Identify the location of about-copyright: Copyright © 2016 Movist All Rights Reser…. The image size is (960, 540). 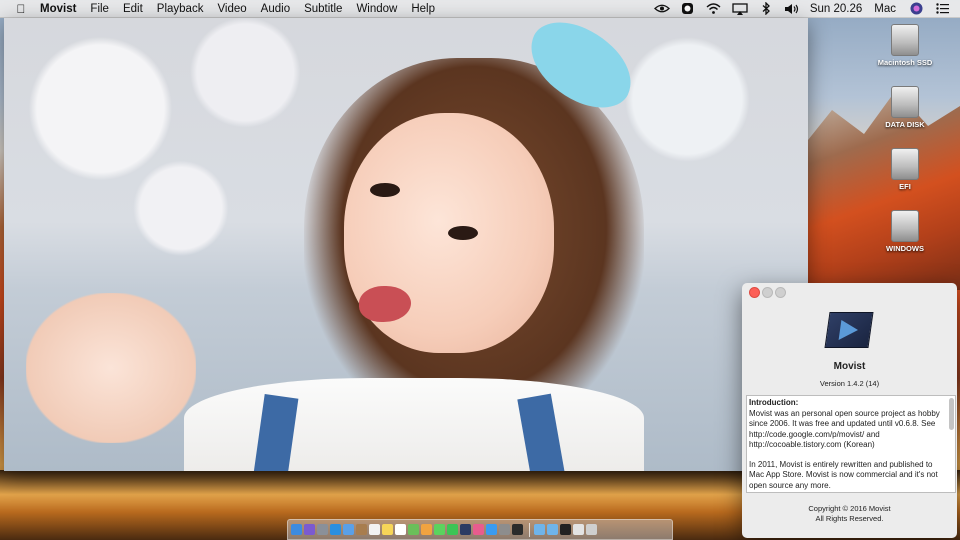
(849, 514).